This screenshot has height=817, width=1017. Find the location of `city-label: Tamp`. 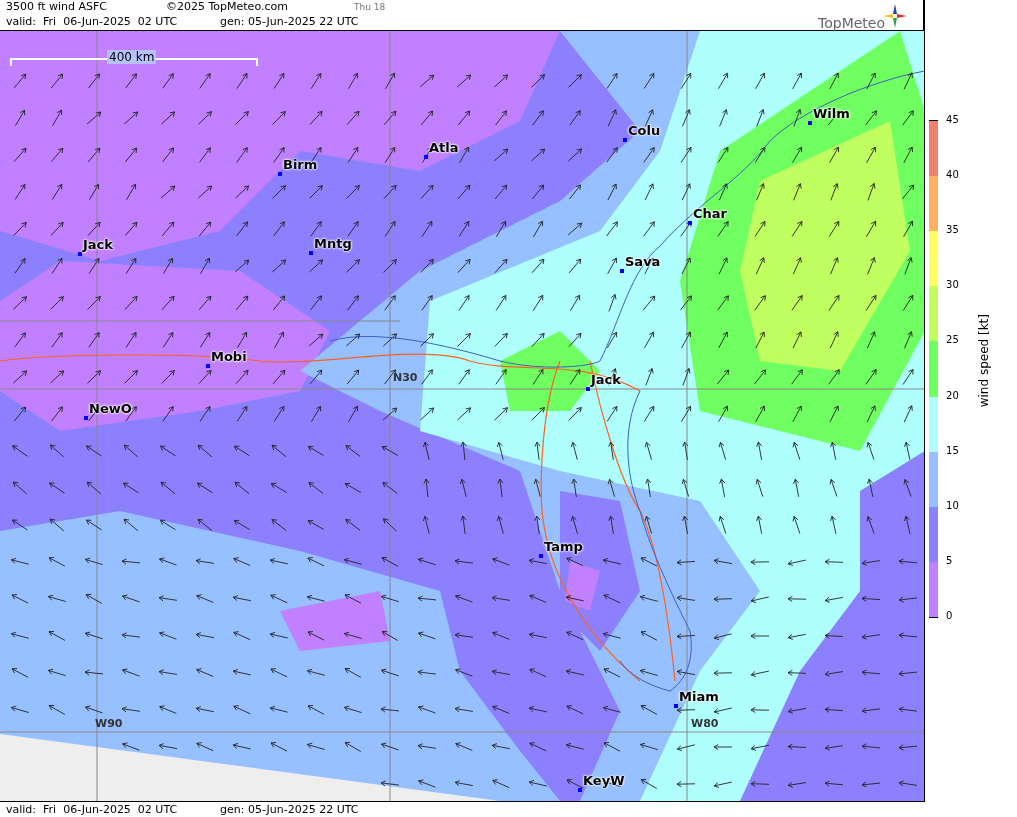

city-label: Tamp is located at coordinates (563, 546).